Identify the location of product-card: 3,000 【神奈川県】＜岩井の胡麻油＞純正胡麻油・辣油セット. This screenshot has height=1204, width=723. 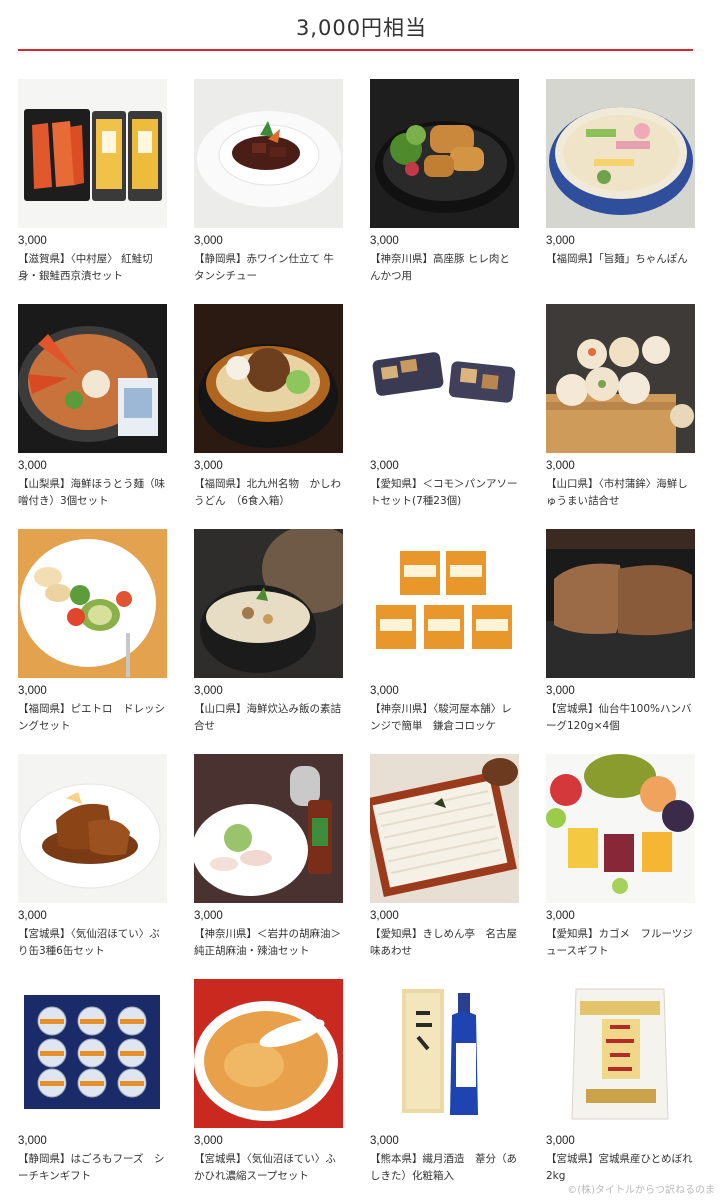
(268, 866).